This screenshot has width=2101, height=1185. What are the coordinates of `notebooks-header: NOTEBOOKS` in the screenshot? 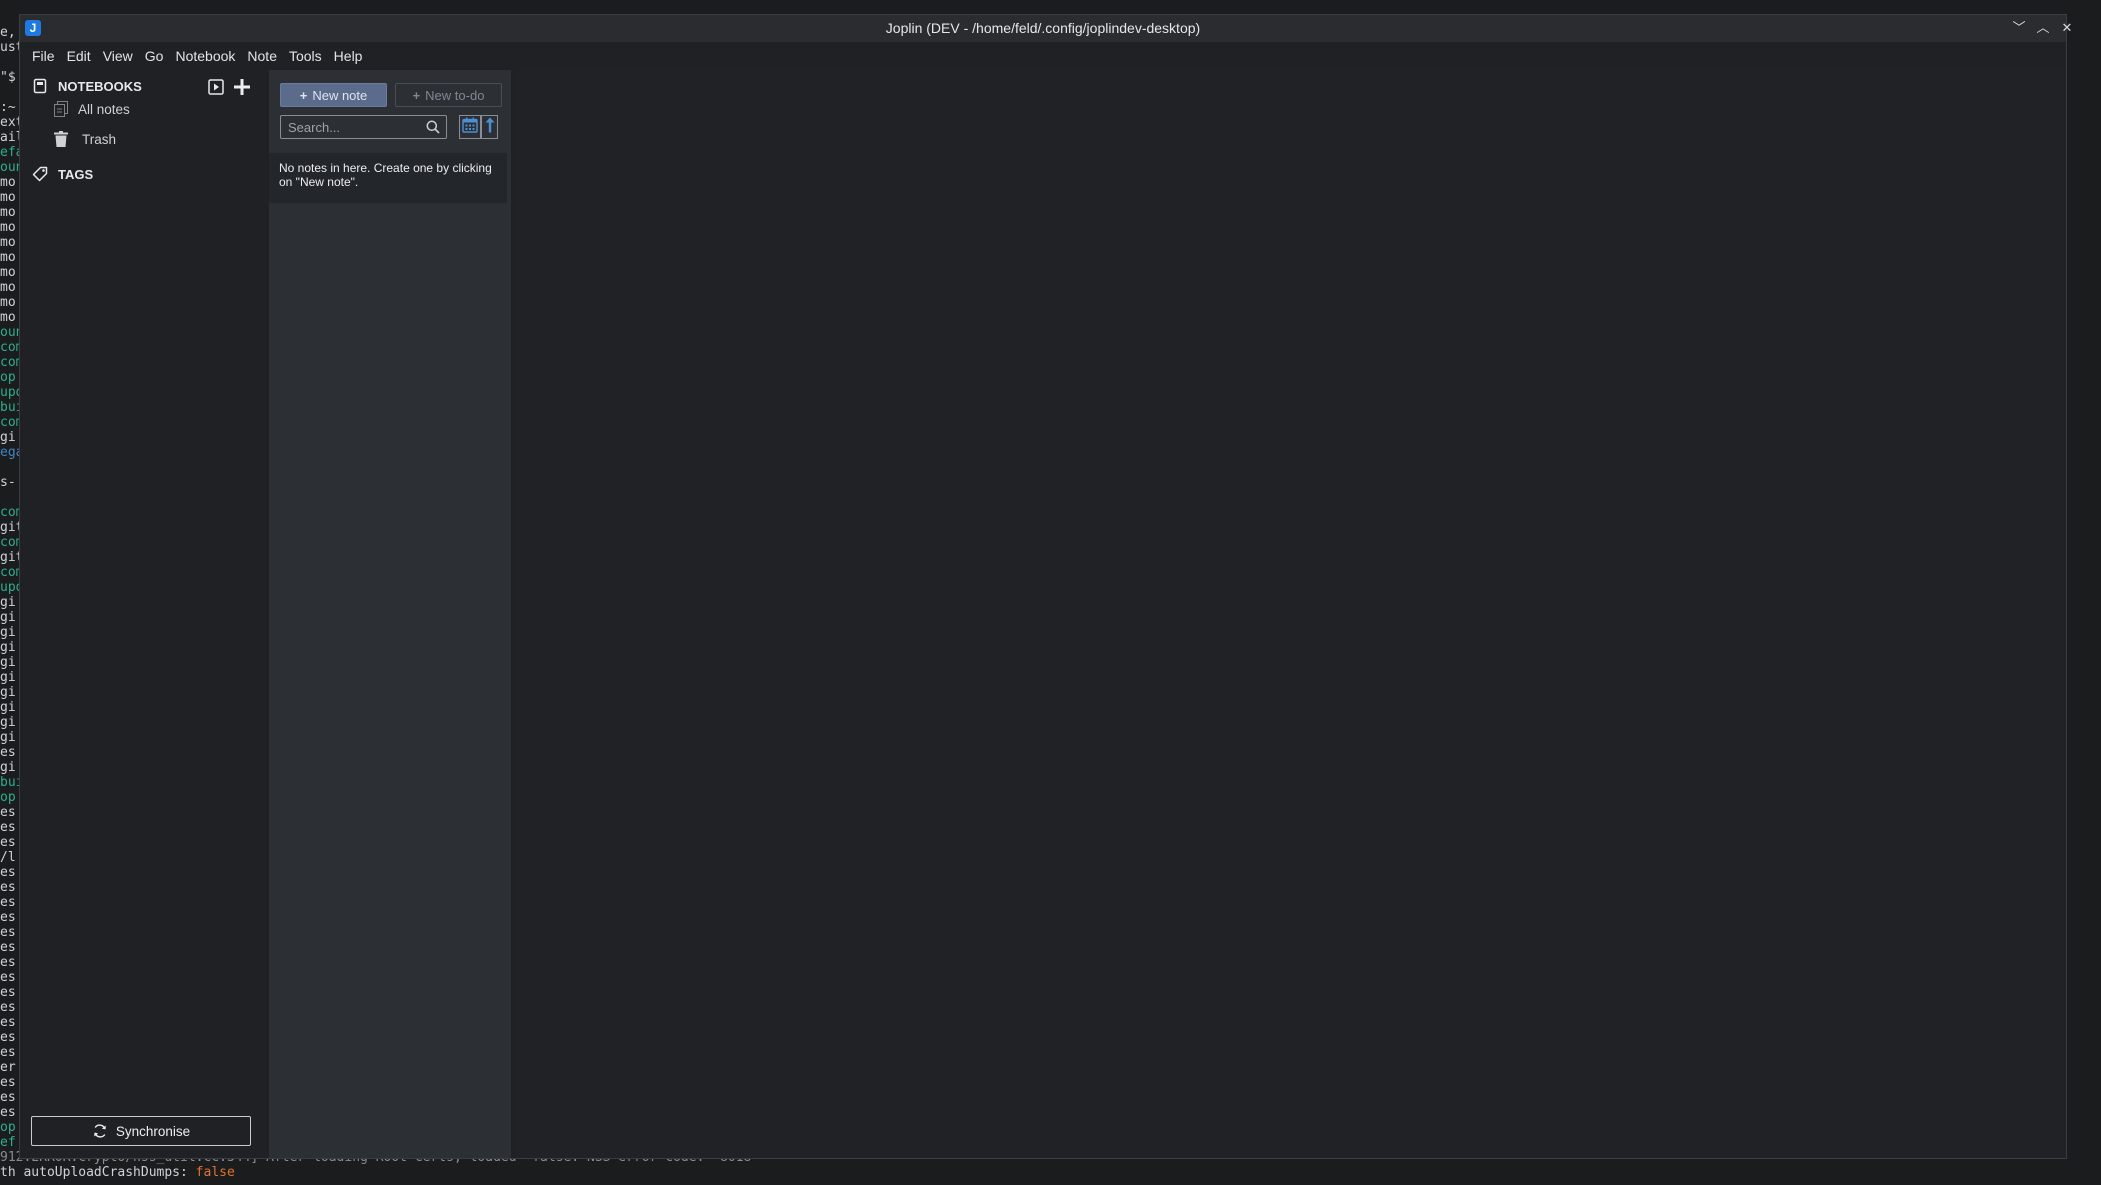 It's located at (87, 86).